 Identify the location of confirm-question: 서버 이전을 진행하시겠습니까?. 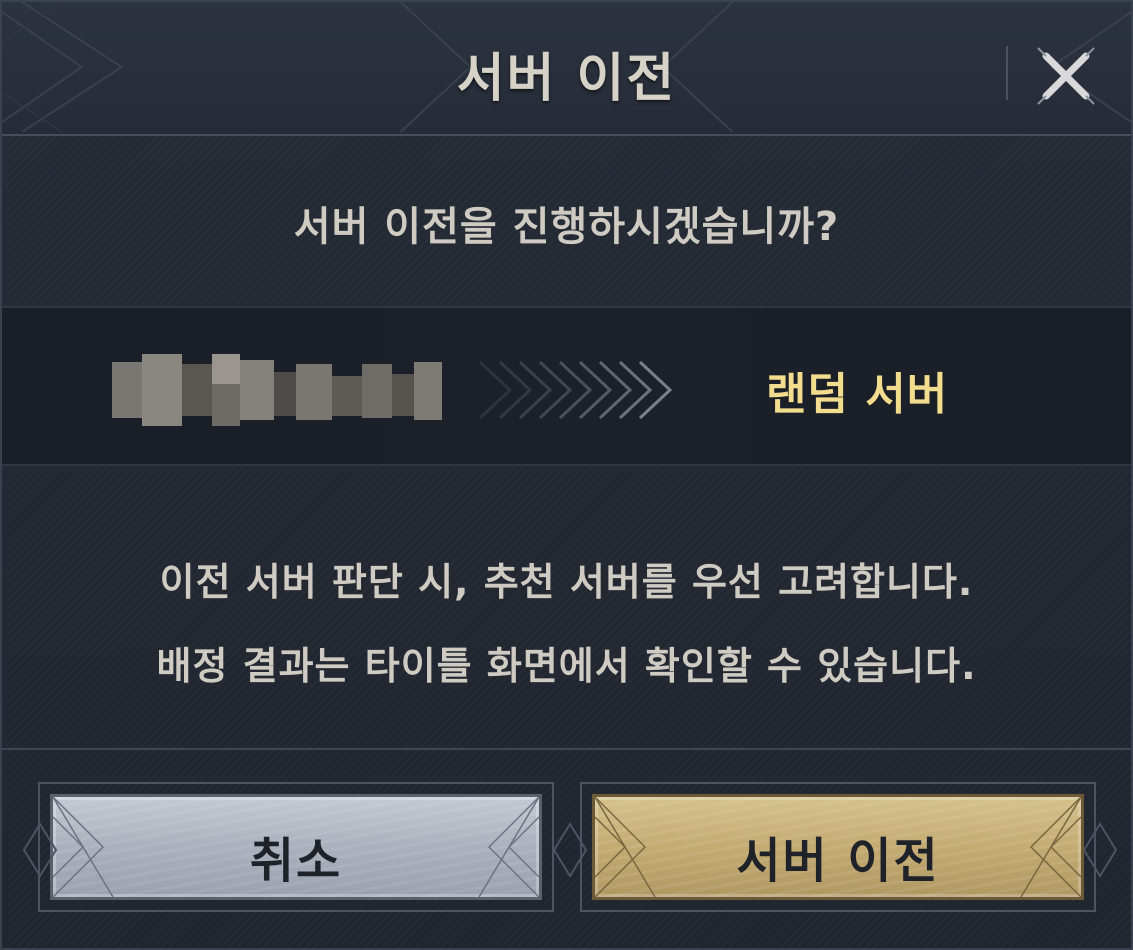
(566, 227).